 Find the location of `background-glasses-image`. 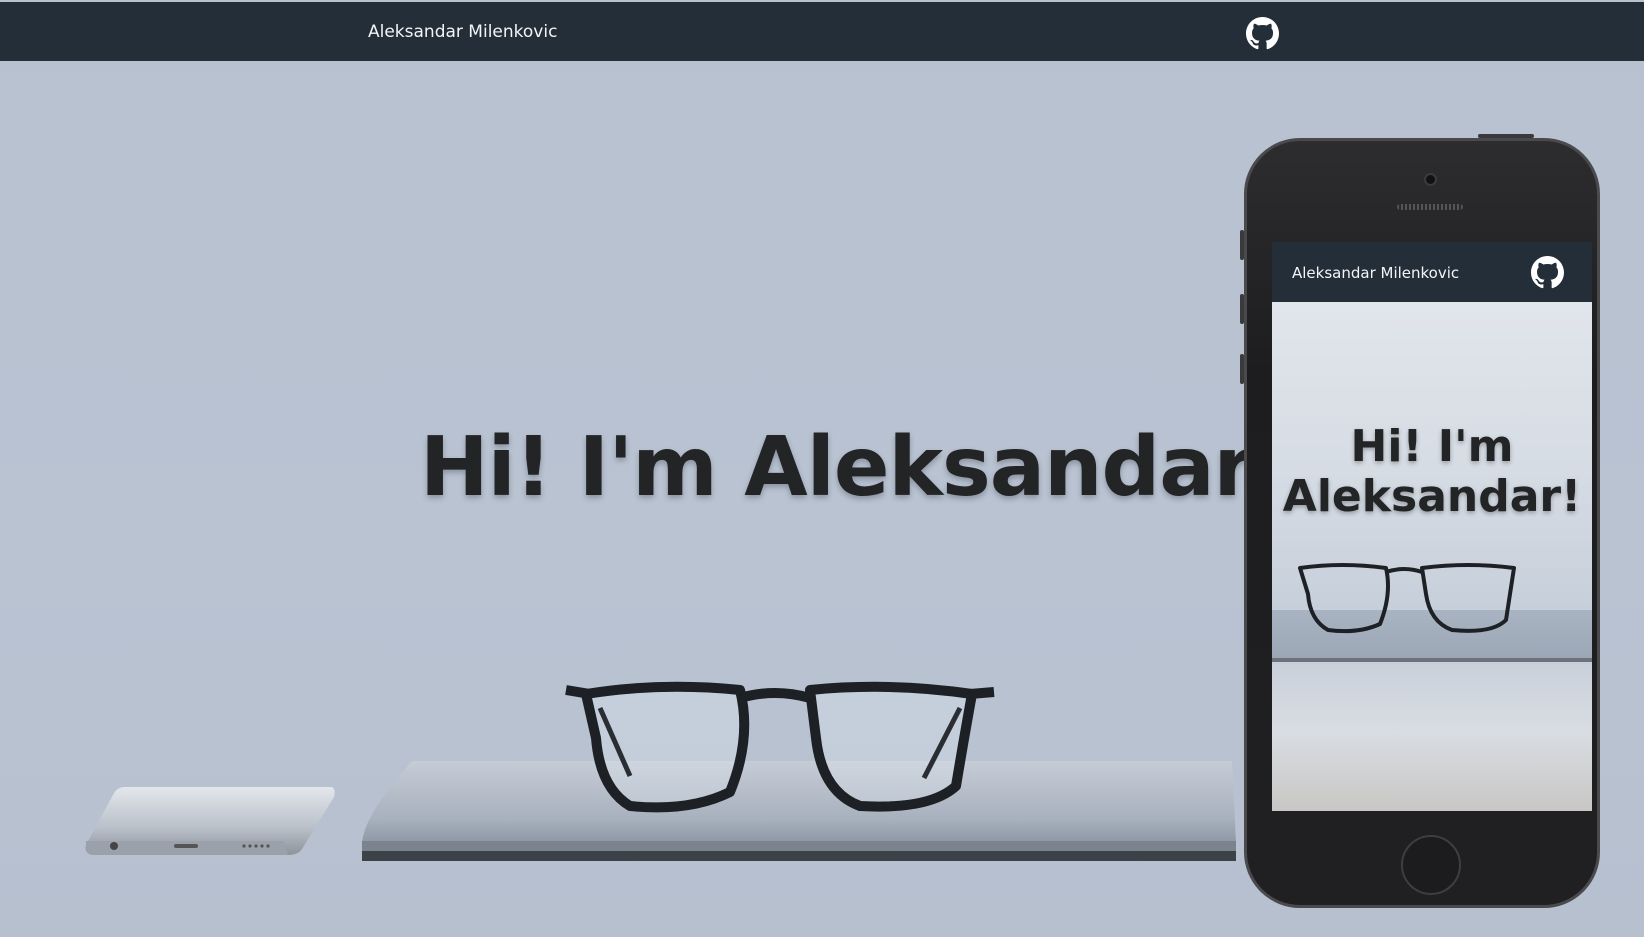

background-glasses-image is located at coordinates (780, 747).